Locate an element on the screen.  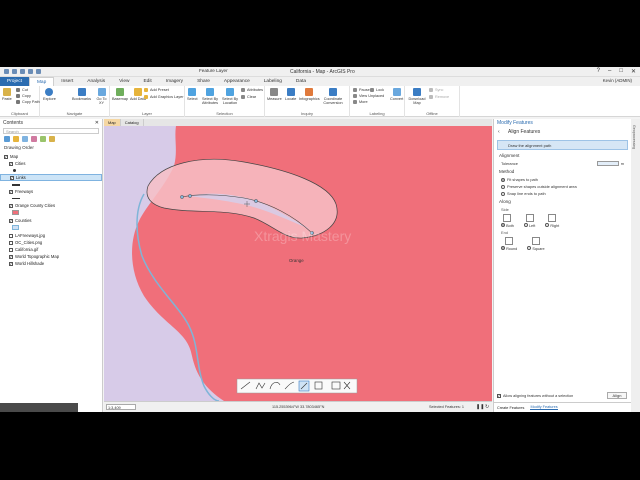
user-account: Kevin (ADMIN) is located at coordinates (617, 80).